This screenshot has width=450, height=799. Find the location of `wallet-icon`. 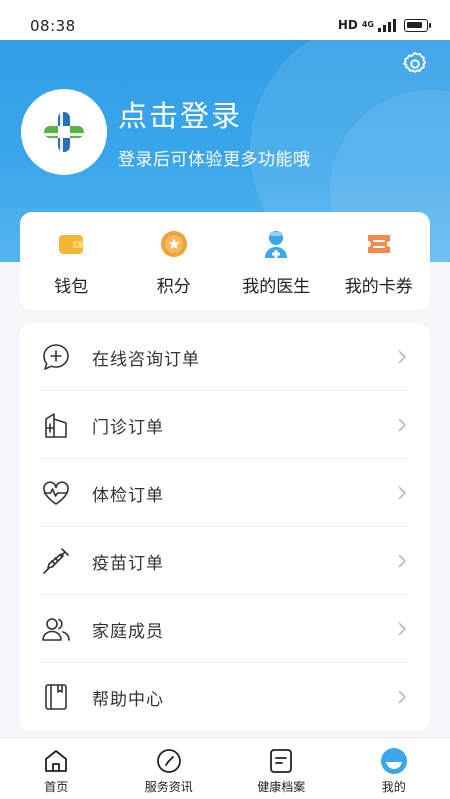

wallet-icon is located at coordinates (71, 244).